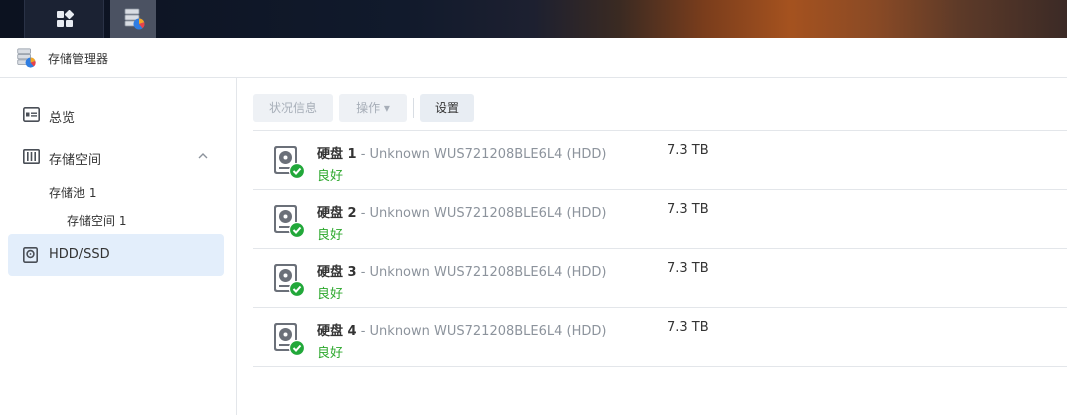  I want to click on disk-name: 硬盘 1, so click(337, 154).